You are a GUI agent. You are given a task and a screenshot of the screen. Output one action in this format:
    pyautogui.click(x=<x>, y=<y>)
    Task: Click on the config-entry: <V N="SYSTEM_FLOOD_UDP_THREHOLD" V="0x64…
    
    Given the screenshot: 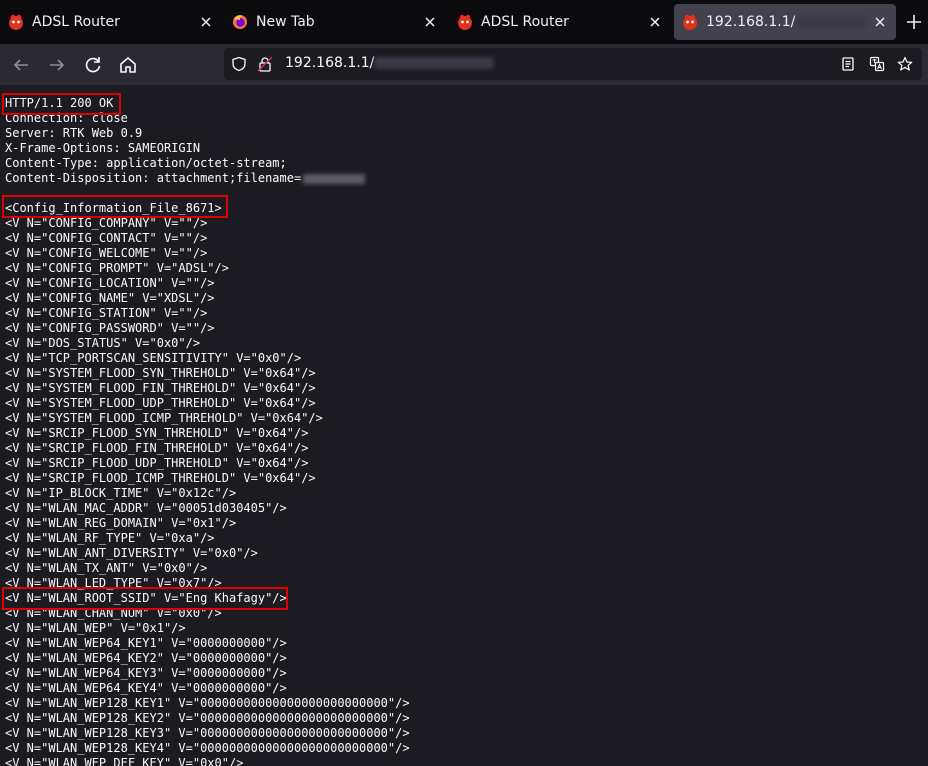 What is the action you would take?
    pyautogui.click(x=160, y=403)
    